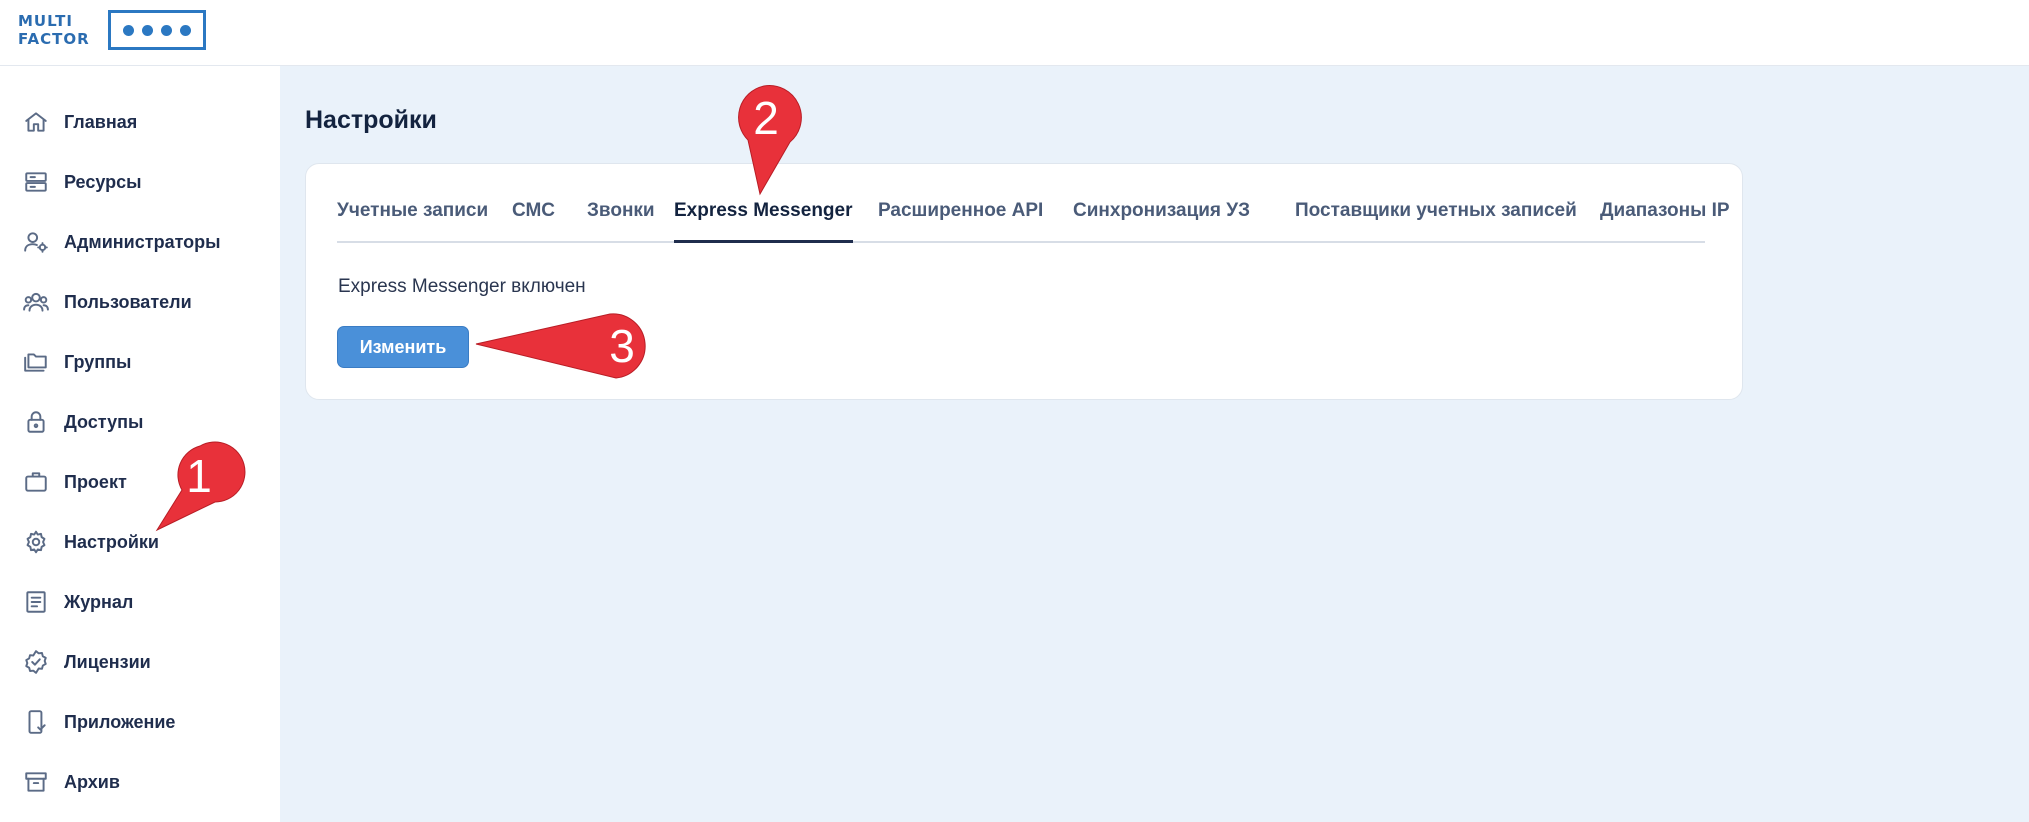 This screenshot has width=2029, height=822. I want to click on sidebar-item-archive: Архив, so click(140, 782).